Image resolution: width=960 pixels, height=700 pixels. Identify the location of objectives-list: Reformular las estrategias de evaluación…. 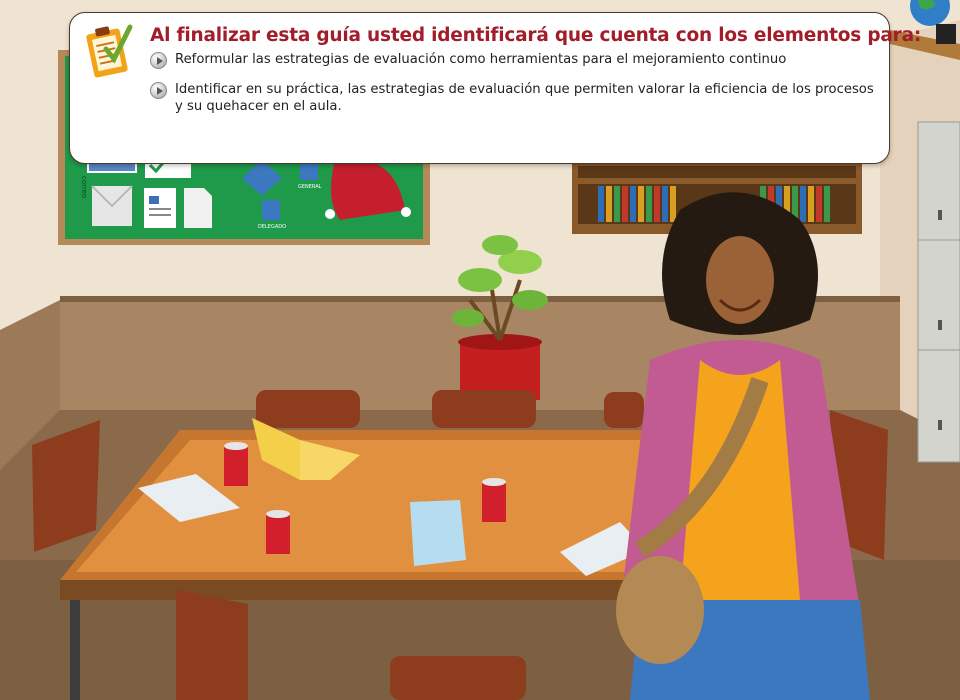
(515, 83).